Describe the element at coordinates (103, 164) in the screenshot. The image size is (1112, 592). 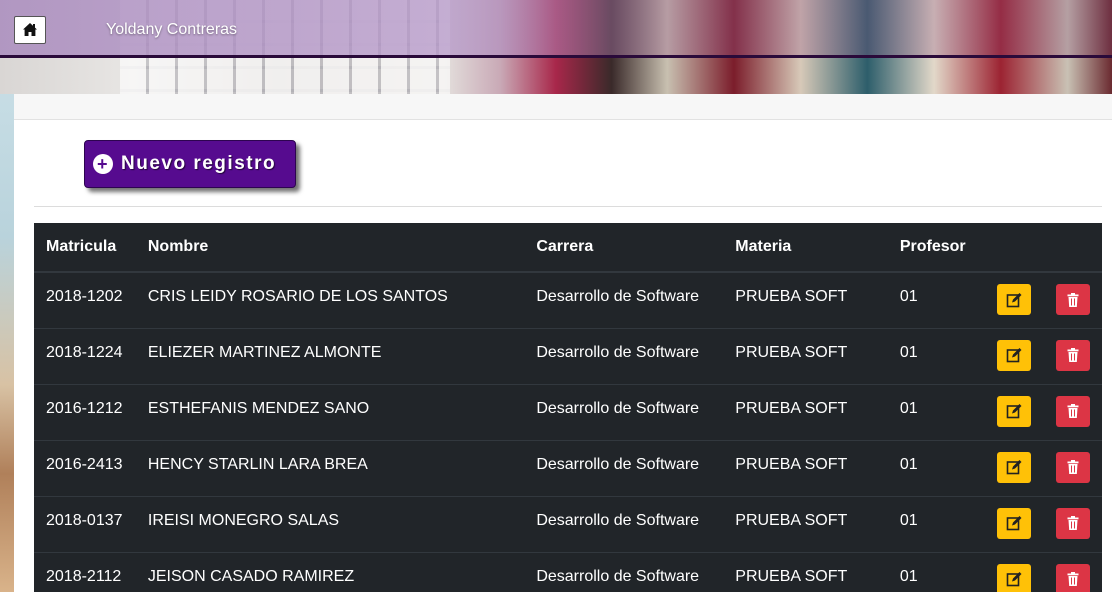
I see `plus-circle-icon: +` at that location.